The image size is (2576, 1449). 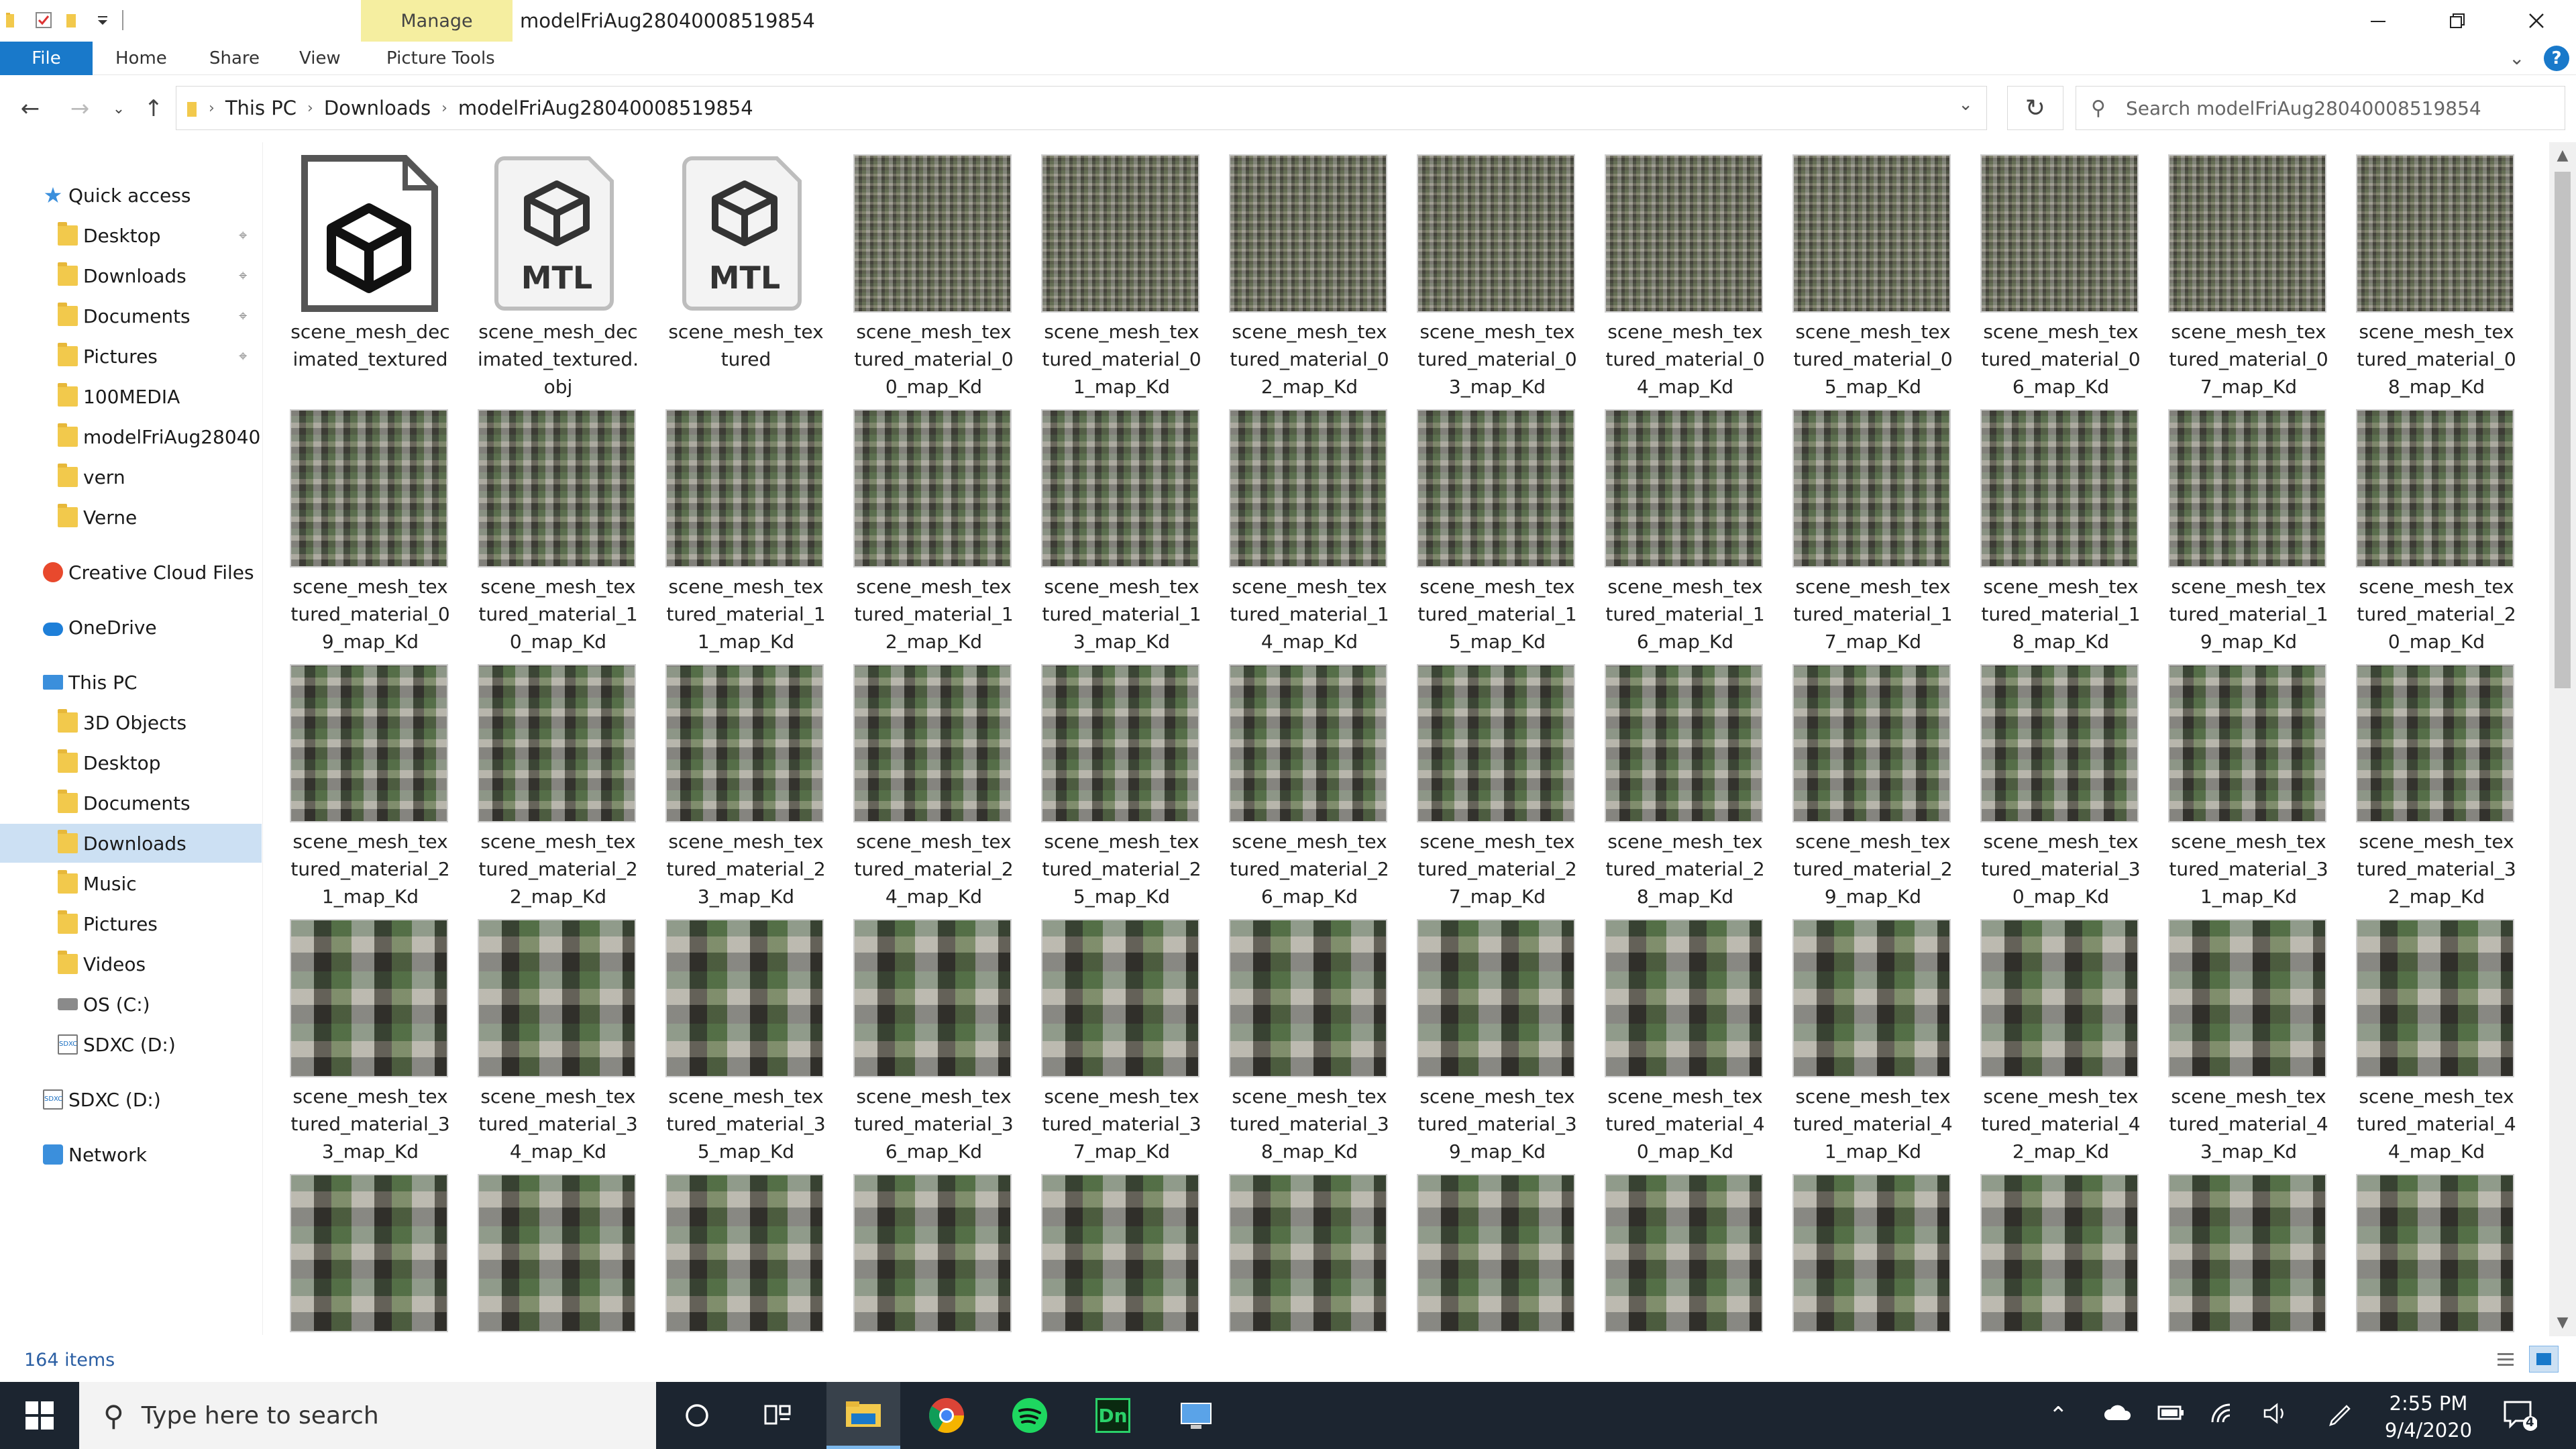 What do you see at coordinates (2556, 58) in the screenshot?
I see `help-icon: ?` at bounding box center [2556, 58].